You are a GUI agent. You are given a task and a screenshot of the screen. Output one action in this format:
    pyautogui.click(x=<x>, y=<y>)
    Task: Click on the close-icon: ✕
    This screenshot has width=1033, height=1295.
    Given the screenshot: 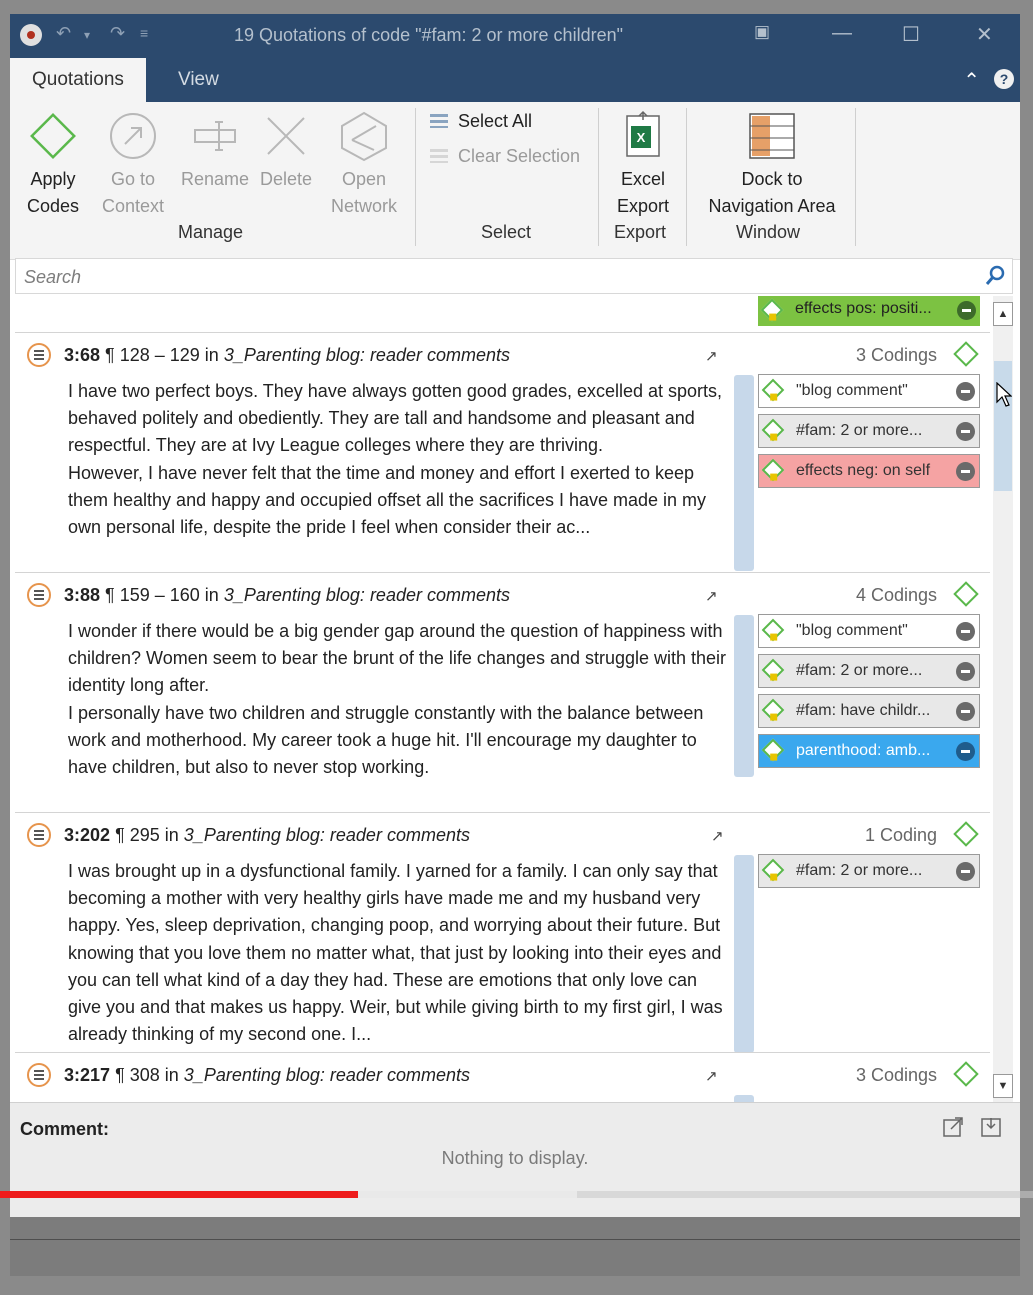 What is the action you would take?
    pyautogui.click(x=984, y=34)
    